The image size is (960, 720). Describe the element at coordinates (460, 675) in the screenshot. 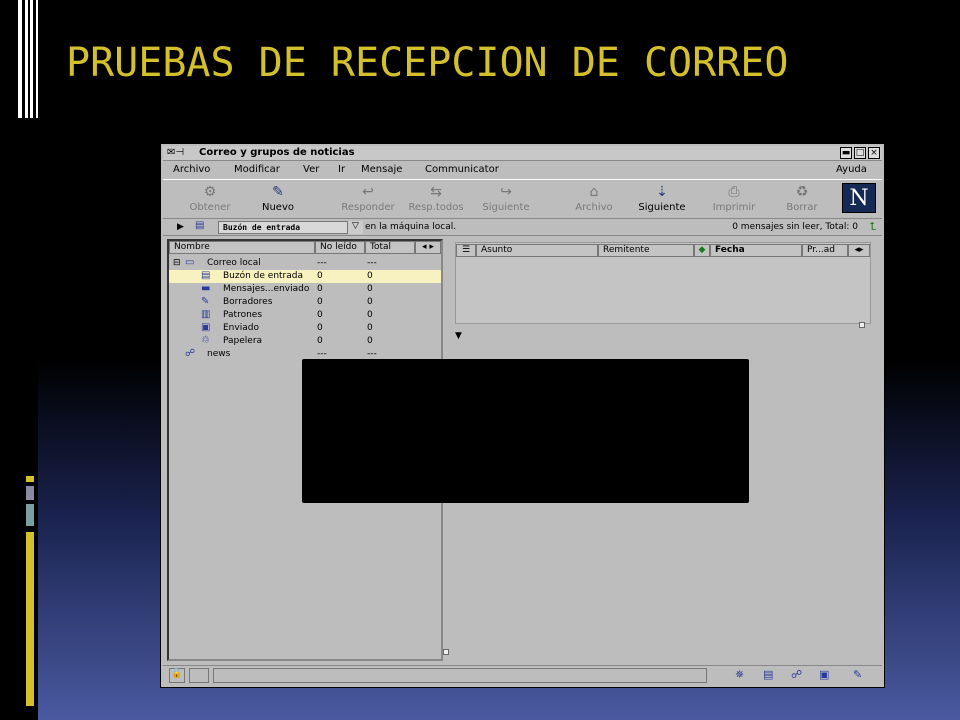

I see `status-text` at that location.